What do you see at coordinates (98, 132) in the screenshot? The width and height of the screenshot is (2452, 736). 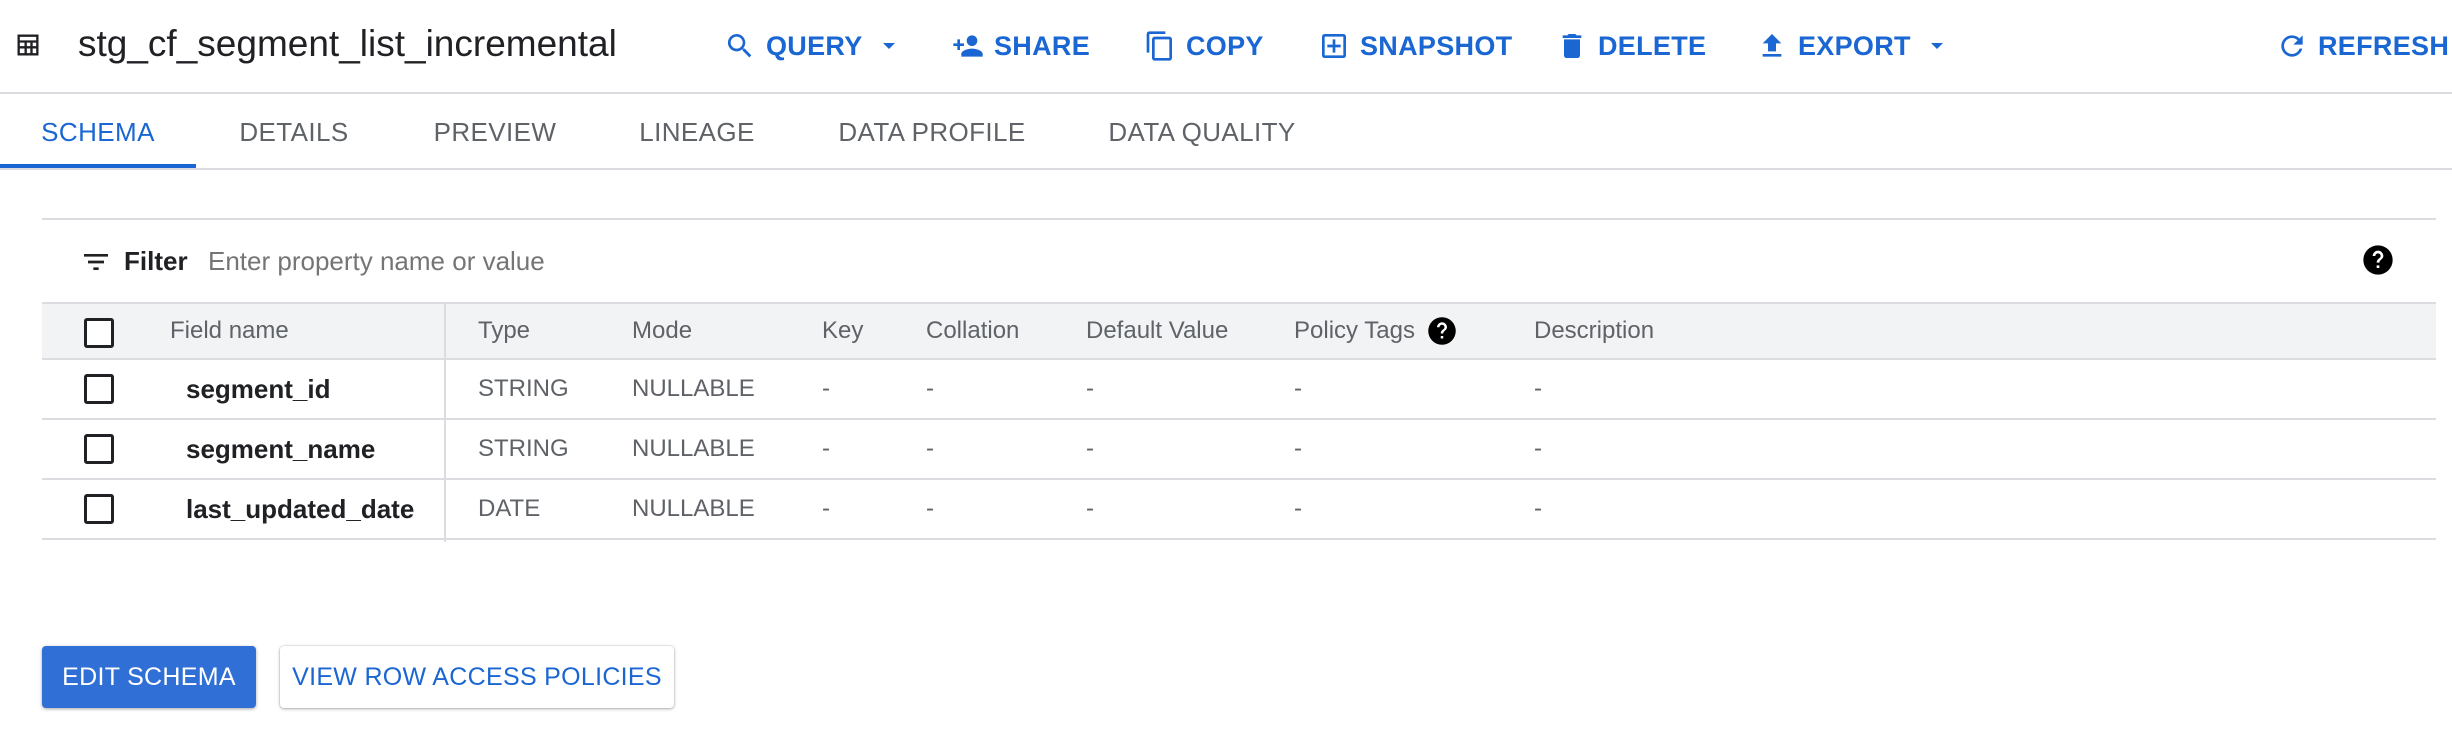 I see `tab-schema: SCHEMA` at bounding box center [98, 132].